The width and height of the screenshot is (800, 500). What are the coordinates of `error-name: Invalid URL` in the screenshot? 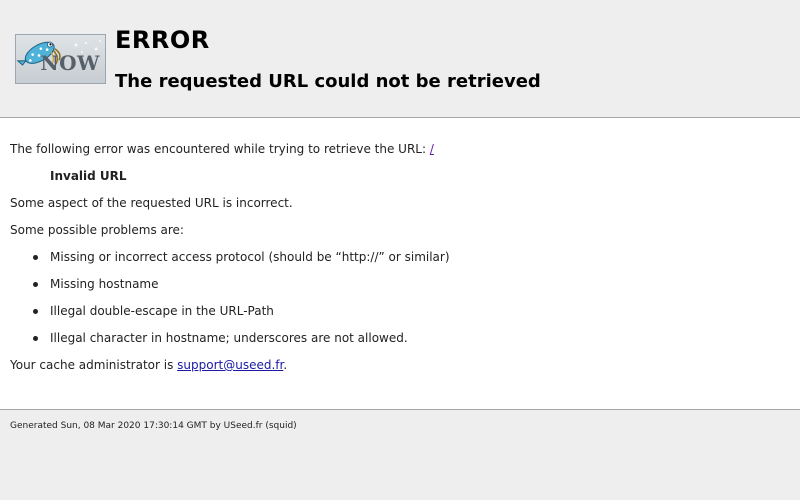 It's located at (88, 176).